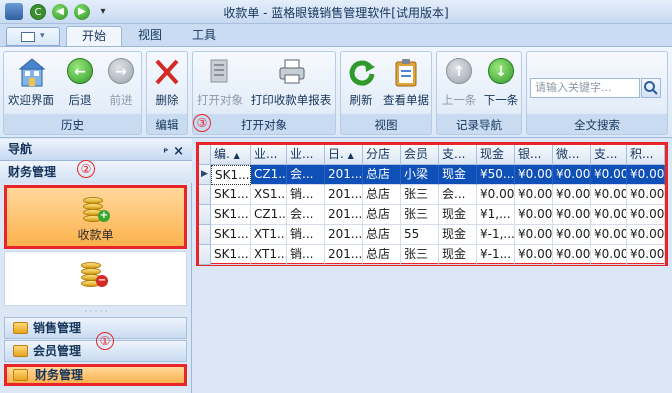  What do you see at coordinates (150, 36) in the screenshot?
I see `tab-view: 视图` at bounding box center [150, 36].